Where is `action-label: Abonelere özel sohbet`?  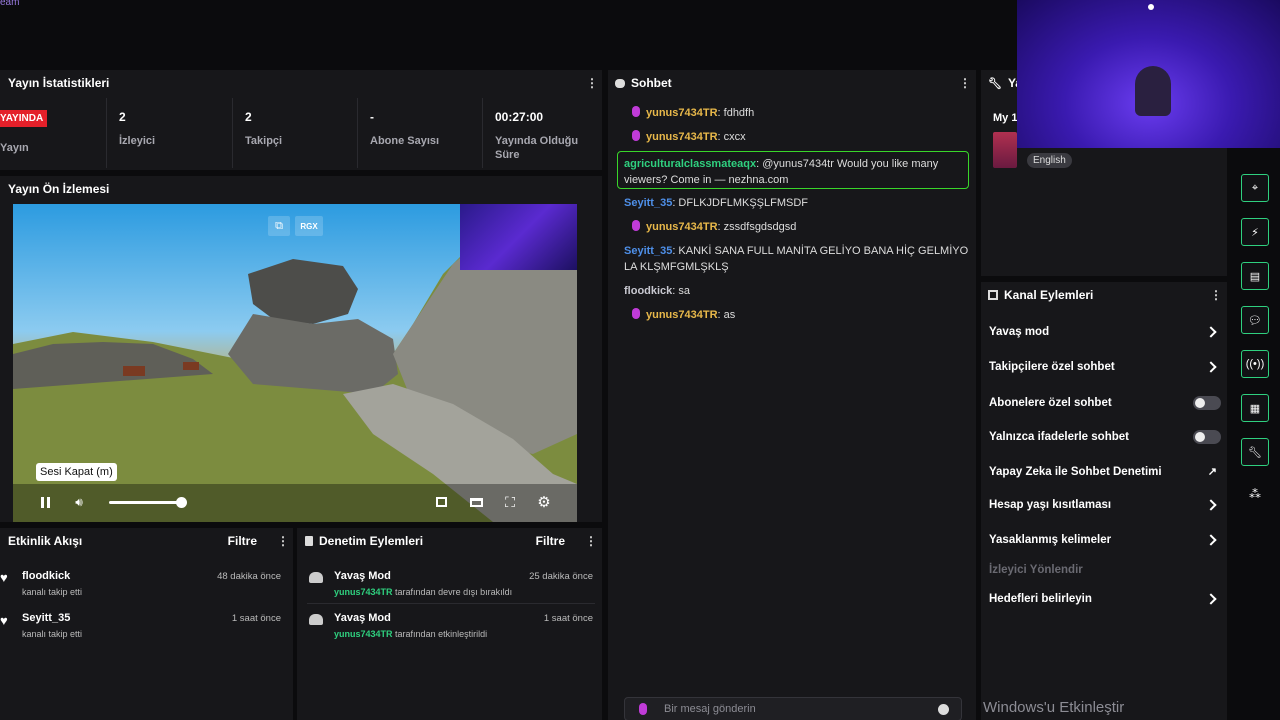
action-label: Abonelere özel sohbet is located at coordinates (1050, 403).